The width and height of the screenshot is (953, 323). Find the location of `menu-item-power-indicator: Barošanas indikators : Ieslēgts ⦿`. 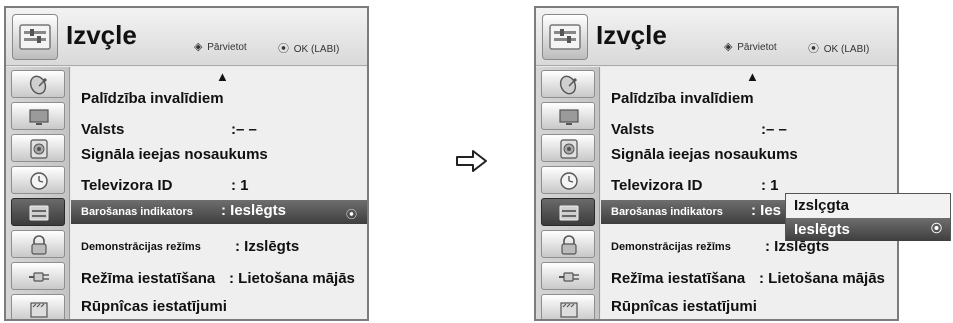

menu-item-power-indicator: Barošanas indikators : Ieslēgts ⦿ is located at coordinates (219, 212).